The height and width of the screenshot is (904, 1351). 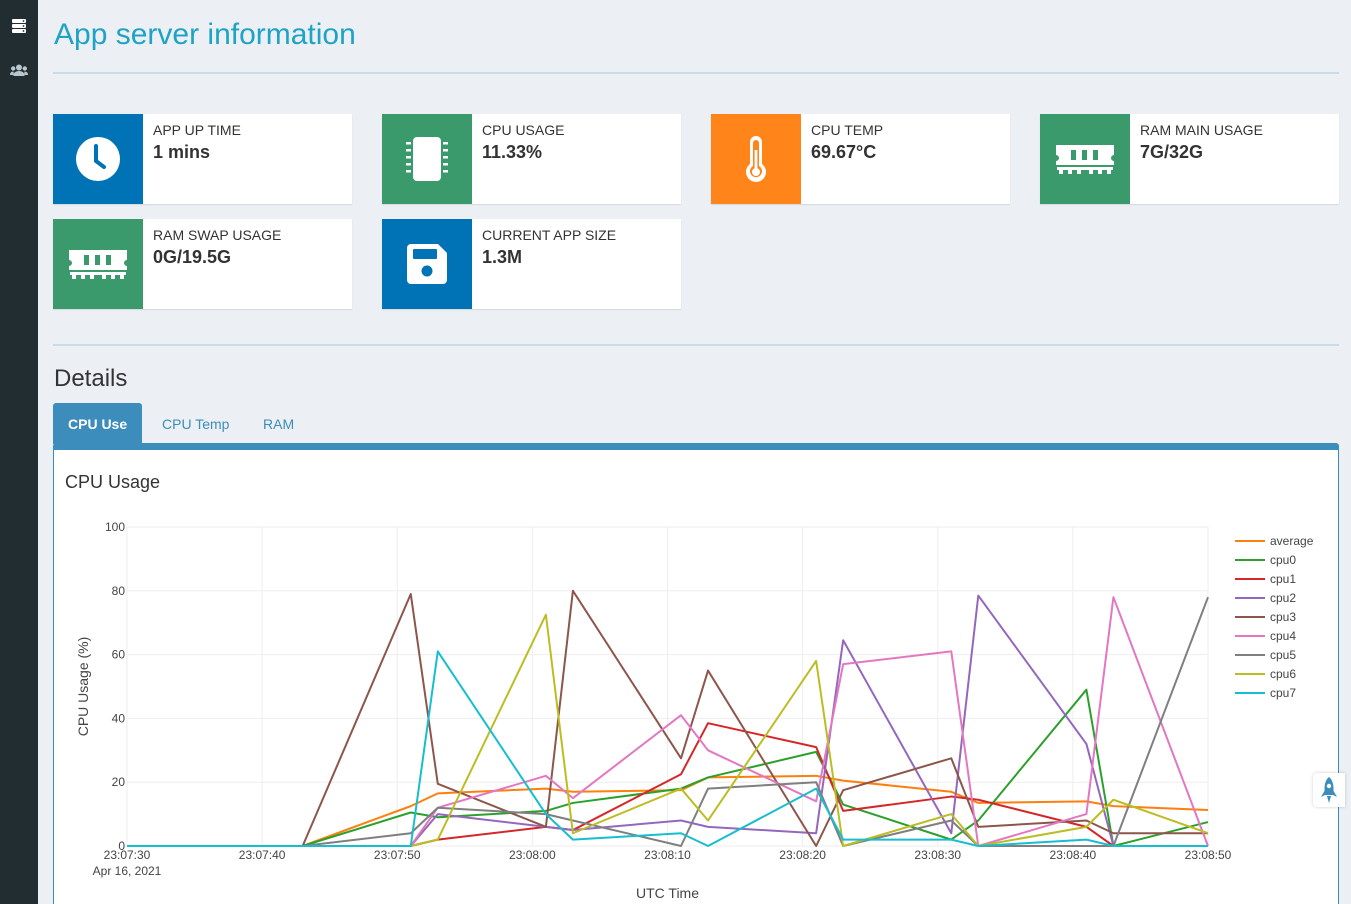 I want to click on info-box-value: 69.67°C, so click(x=844, y=152).